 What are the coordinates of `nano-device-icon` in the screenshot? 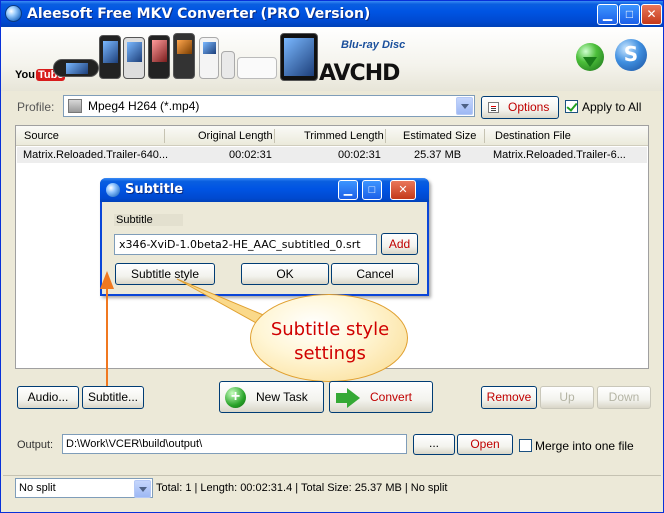 It's located at (228, 65).